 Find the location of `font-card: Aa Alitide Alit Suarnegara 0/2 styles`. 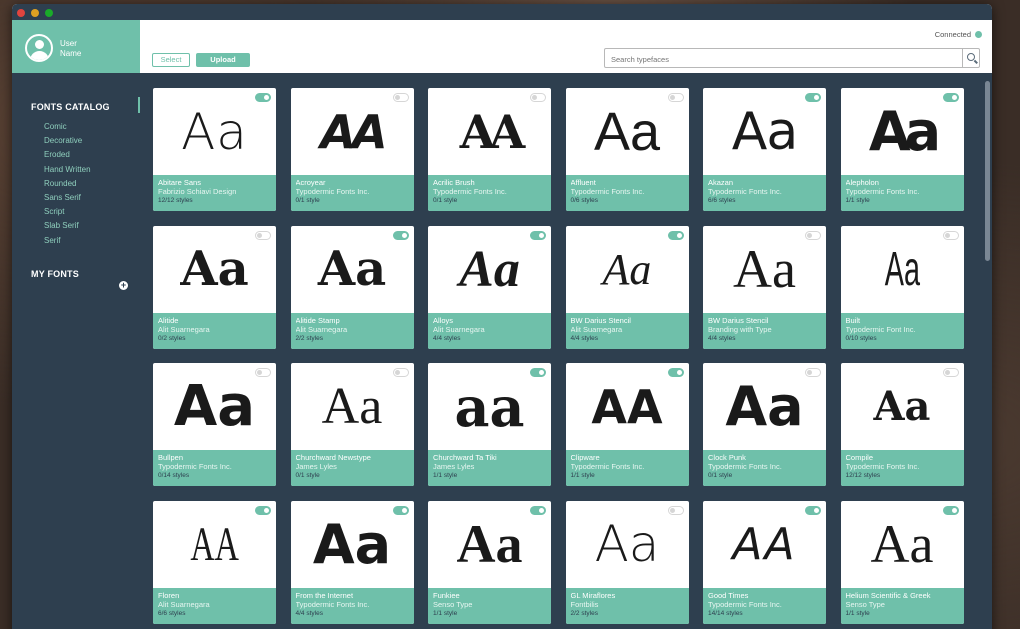

font-card: Aa Alitide Alit Suarnegara 0/2 styles is located at coordinates (214, 287).